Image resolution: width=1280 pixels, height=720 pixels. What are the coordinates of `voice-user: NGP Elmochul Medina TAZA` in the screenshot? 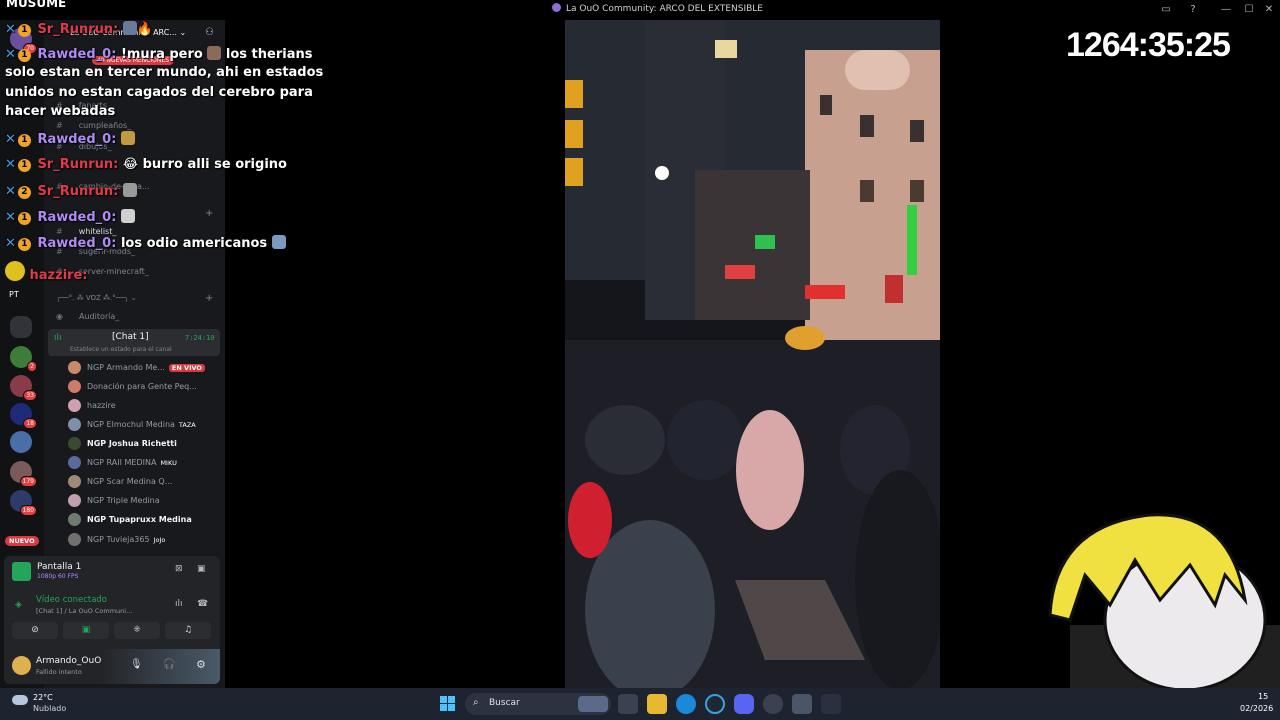 It's located at (132, 425).